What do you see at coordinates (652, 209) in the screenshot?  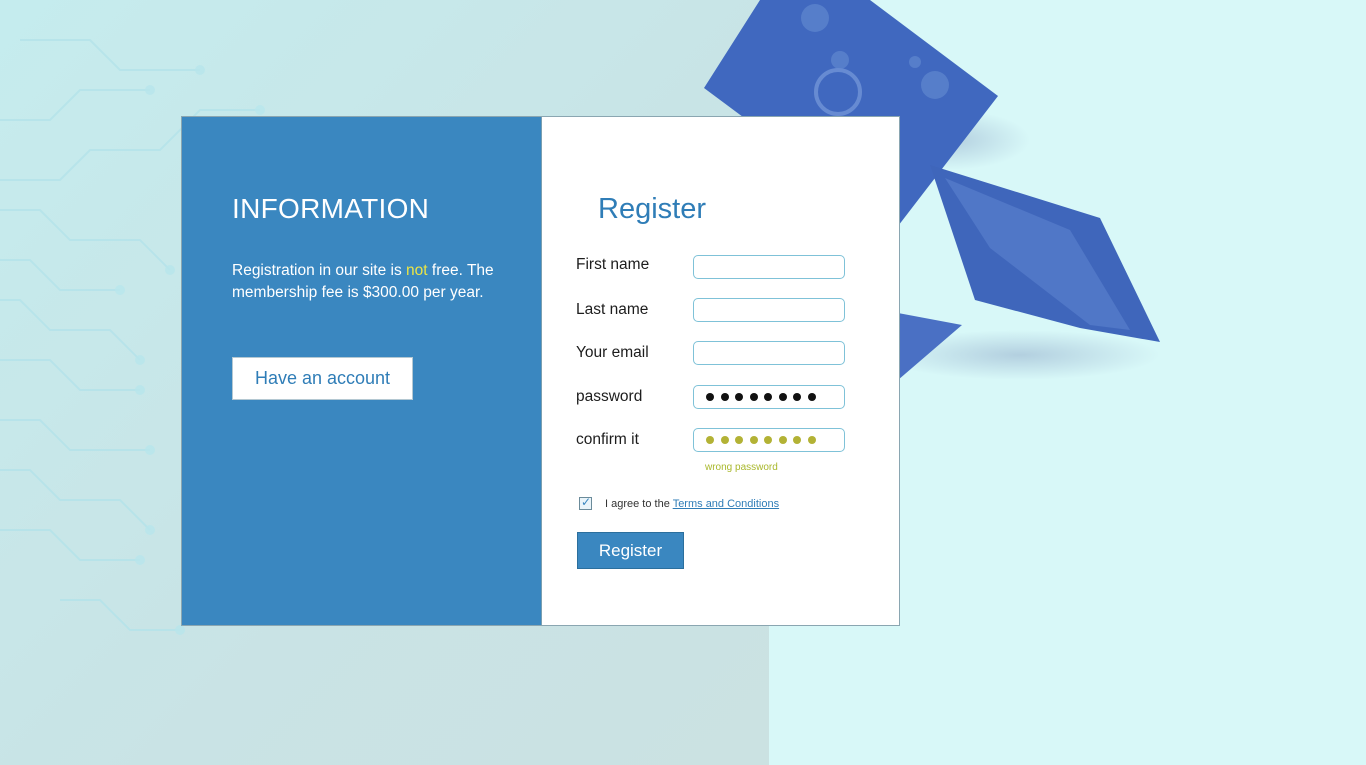 I see `register-heading: Register` at bounding box center [652, 209].